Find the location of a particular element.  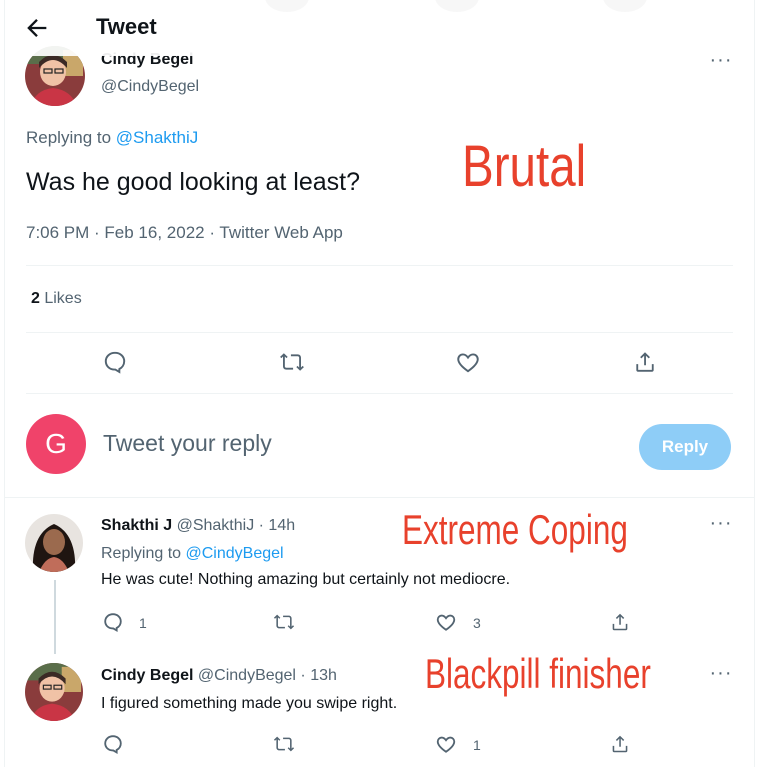

user-avatar: G is located at coordinates (56, 444).